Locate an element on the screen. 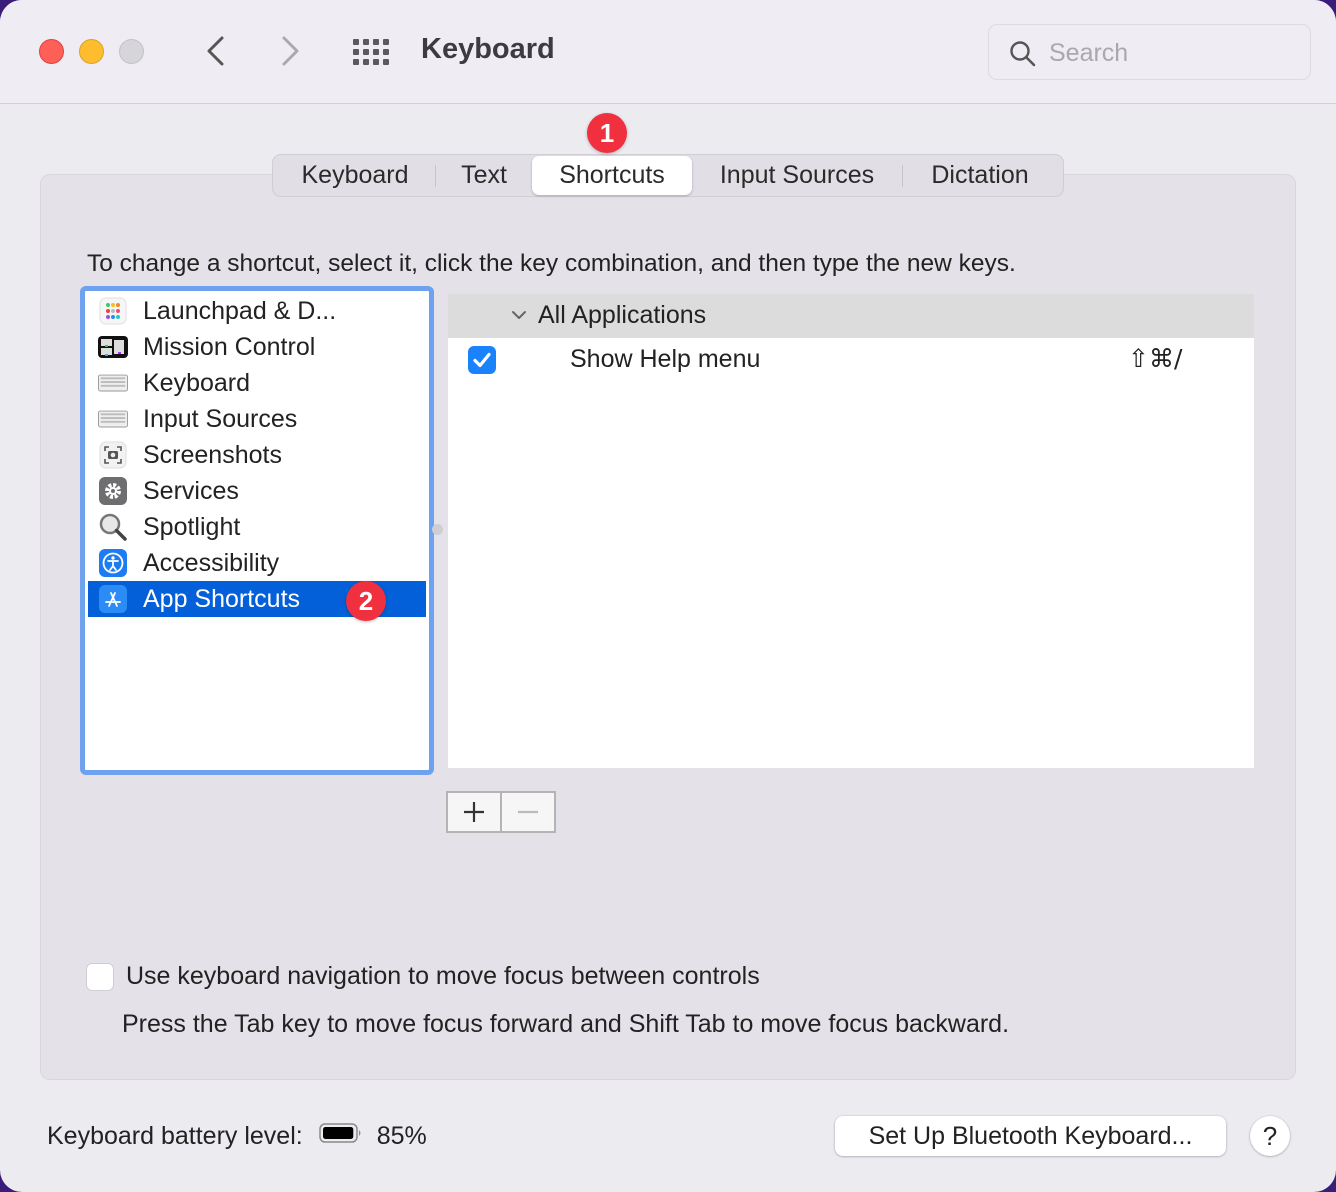 Image resolution: width=1336 pixels, height=1192 pixels. back-button is located at coordinates (215, 51).